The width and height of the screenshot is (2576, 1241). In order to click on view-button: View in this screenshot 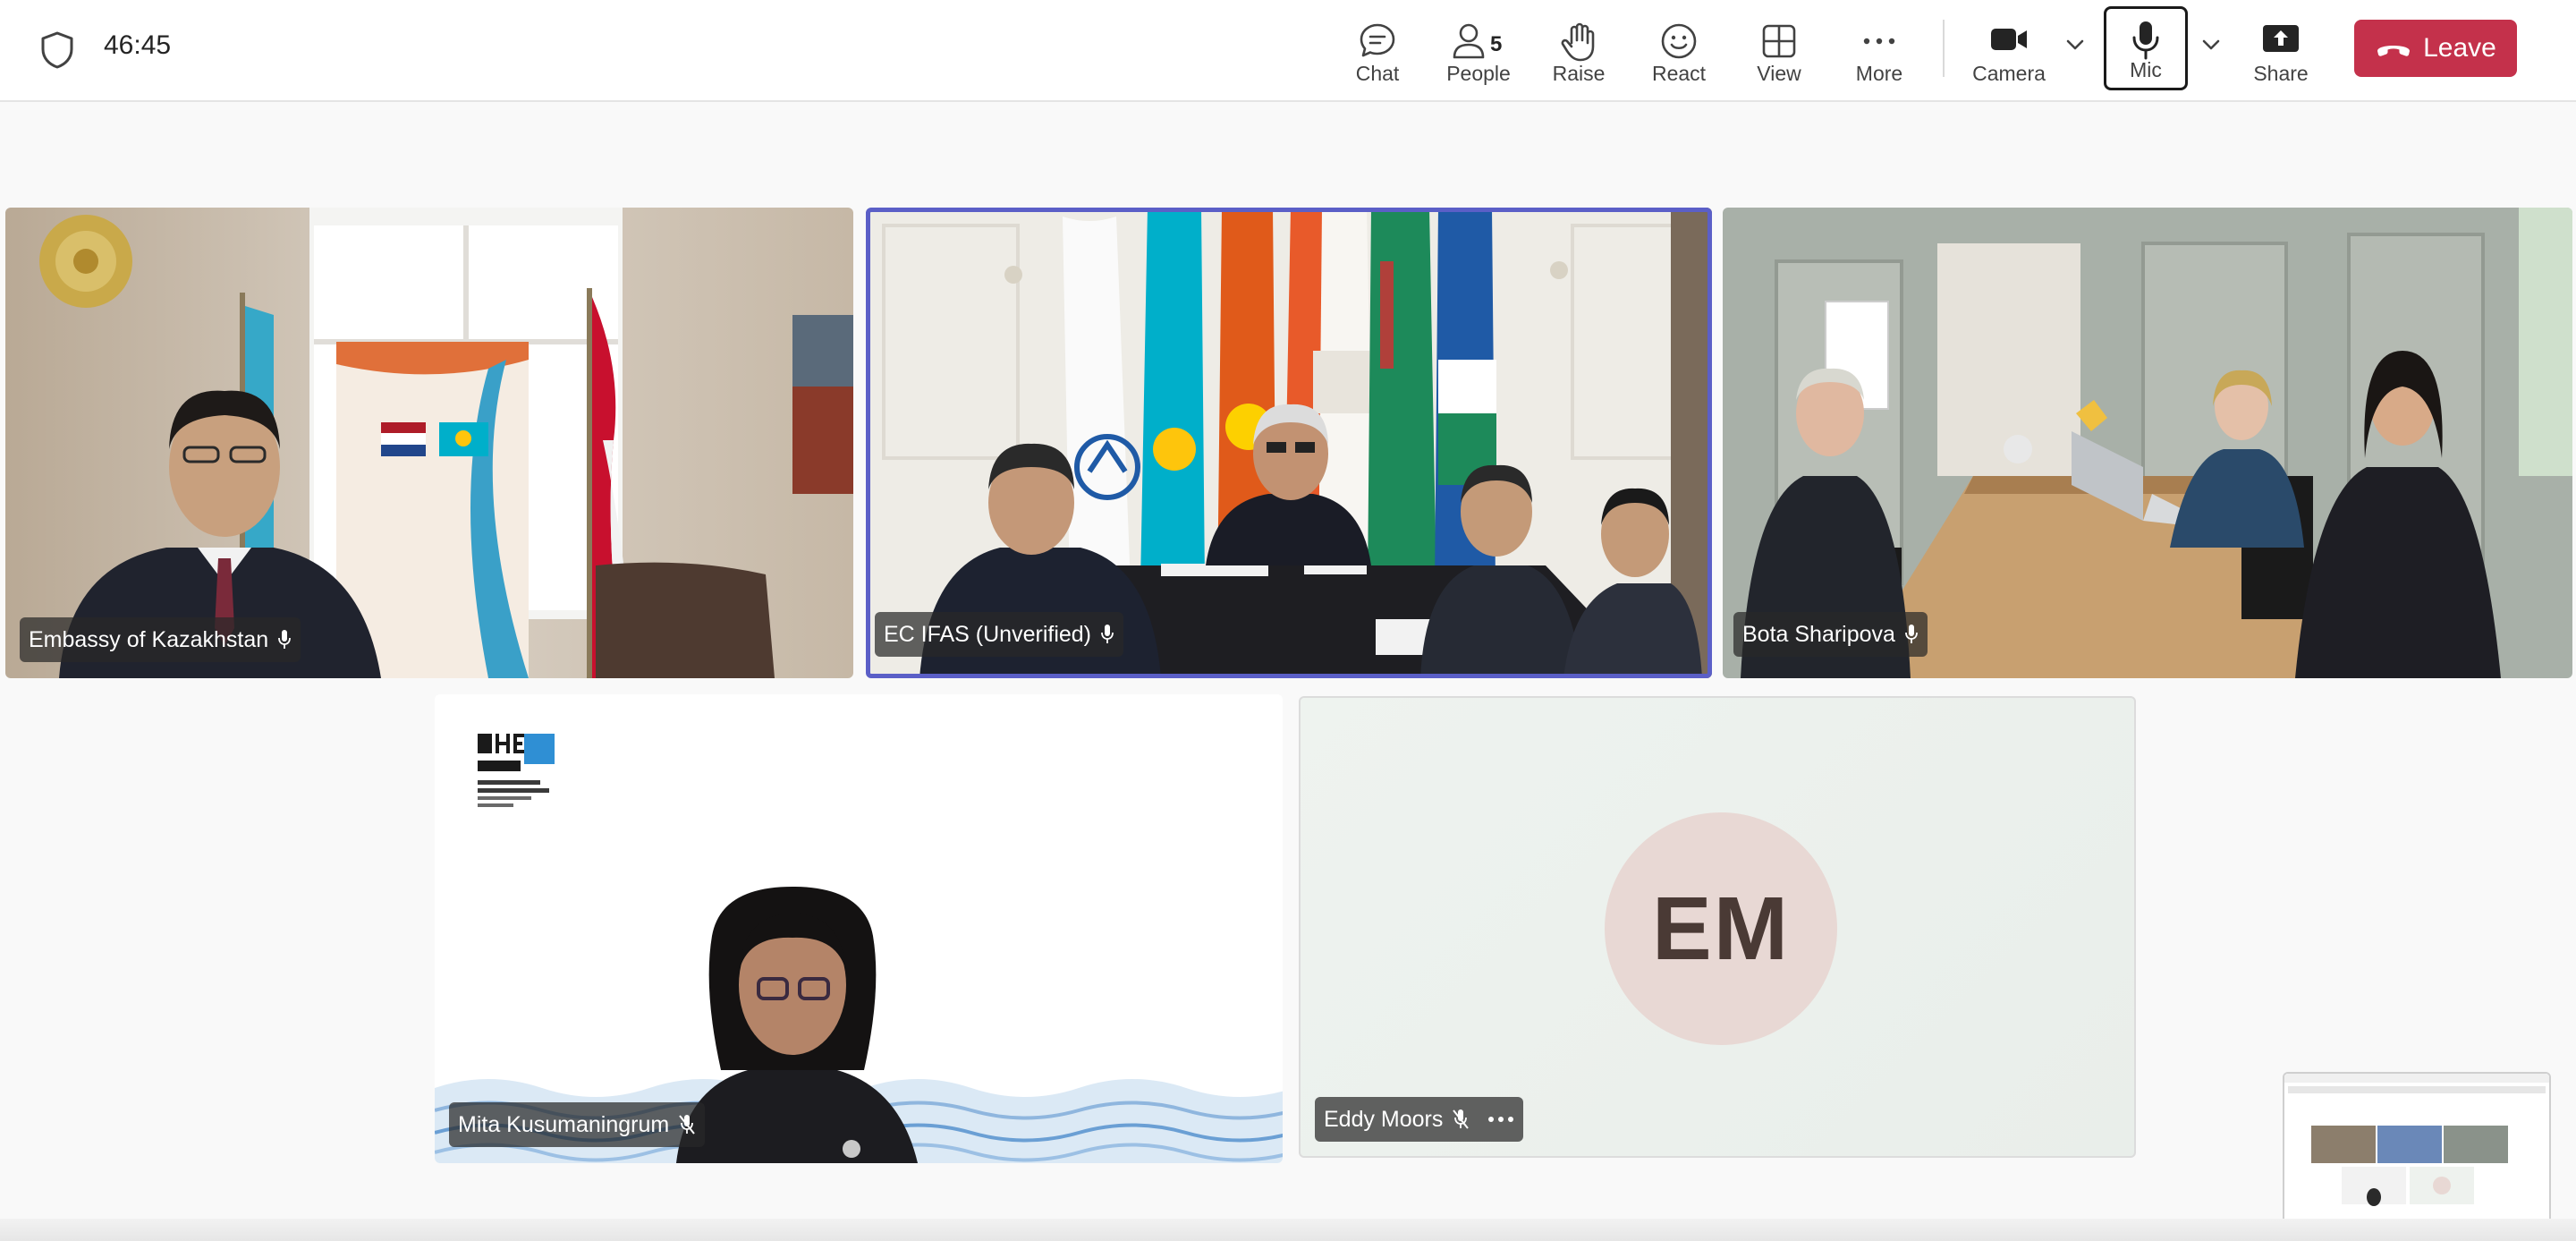, I will do `click(1779, 51)`.